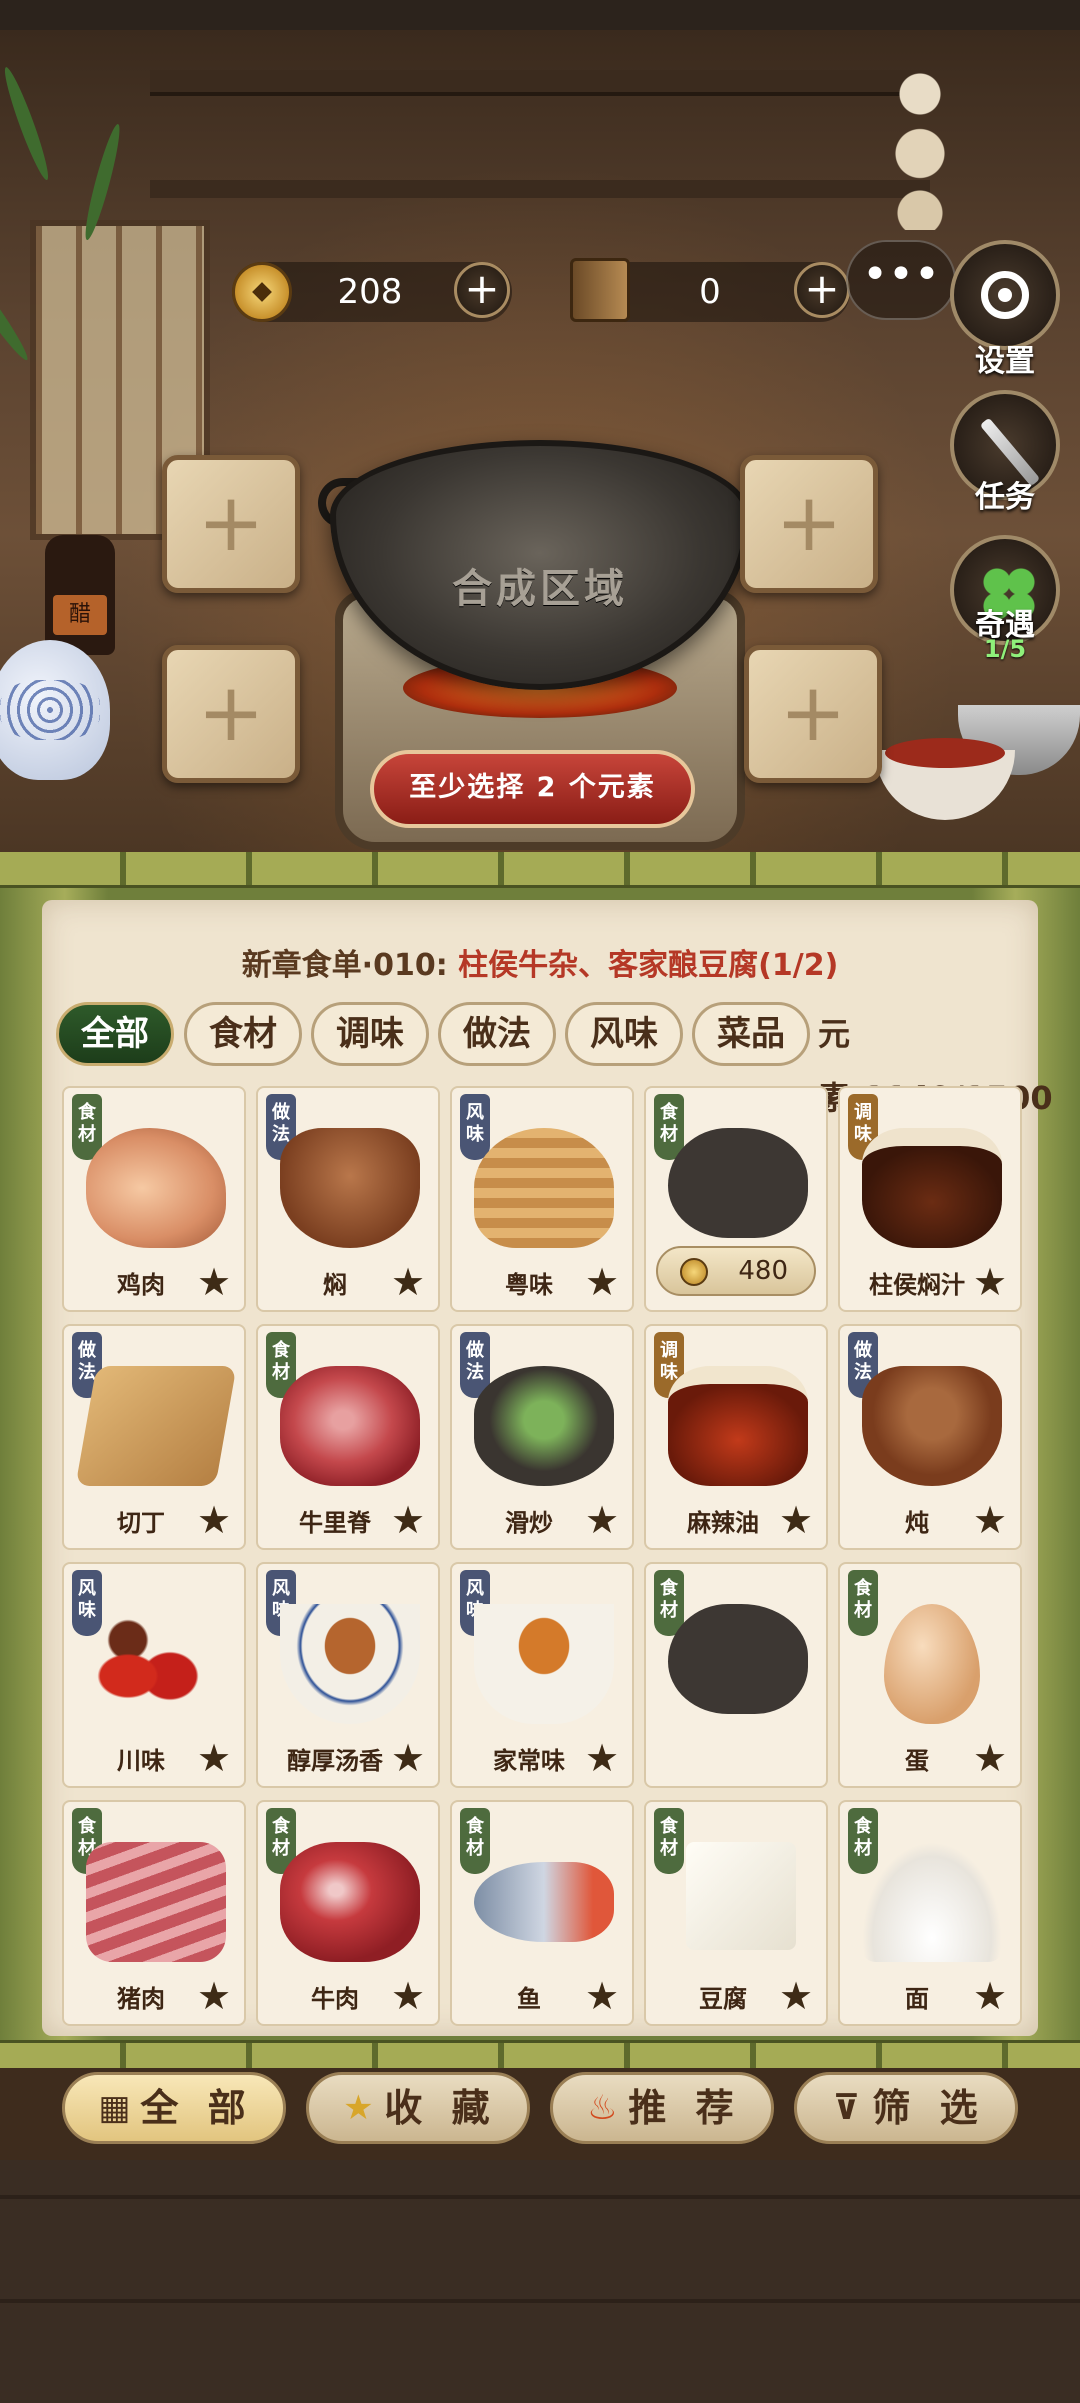 Image resolution: width=1080 pixels, height=2403 pixels. I want to click on element-card: 食材 牛肉 ★, so click(348, 1913).